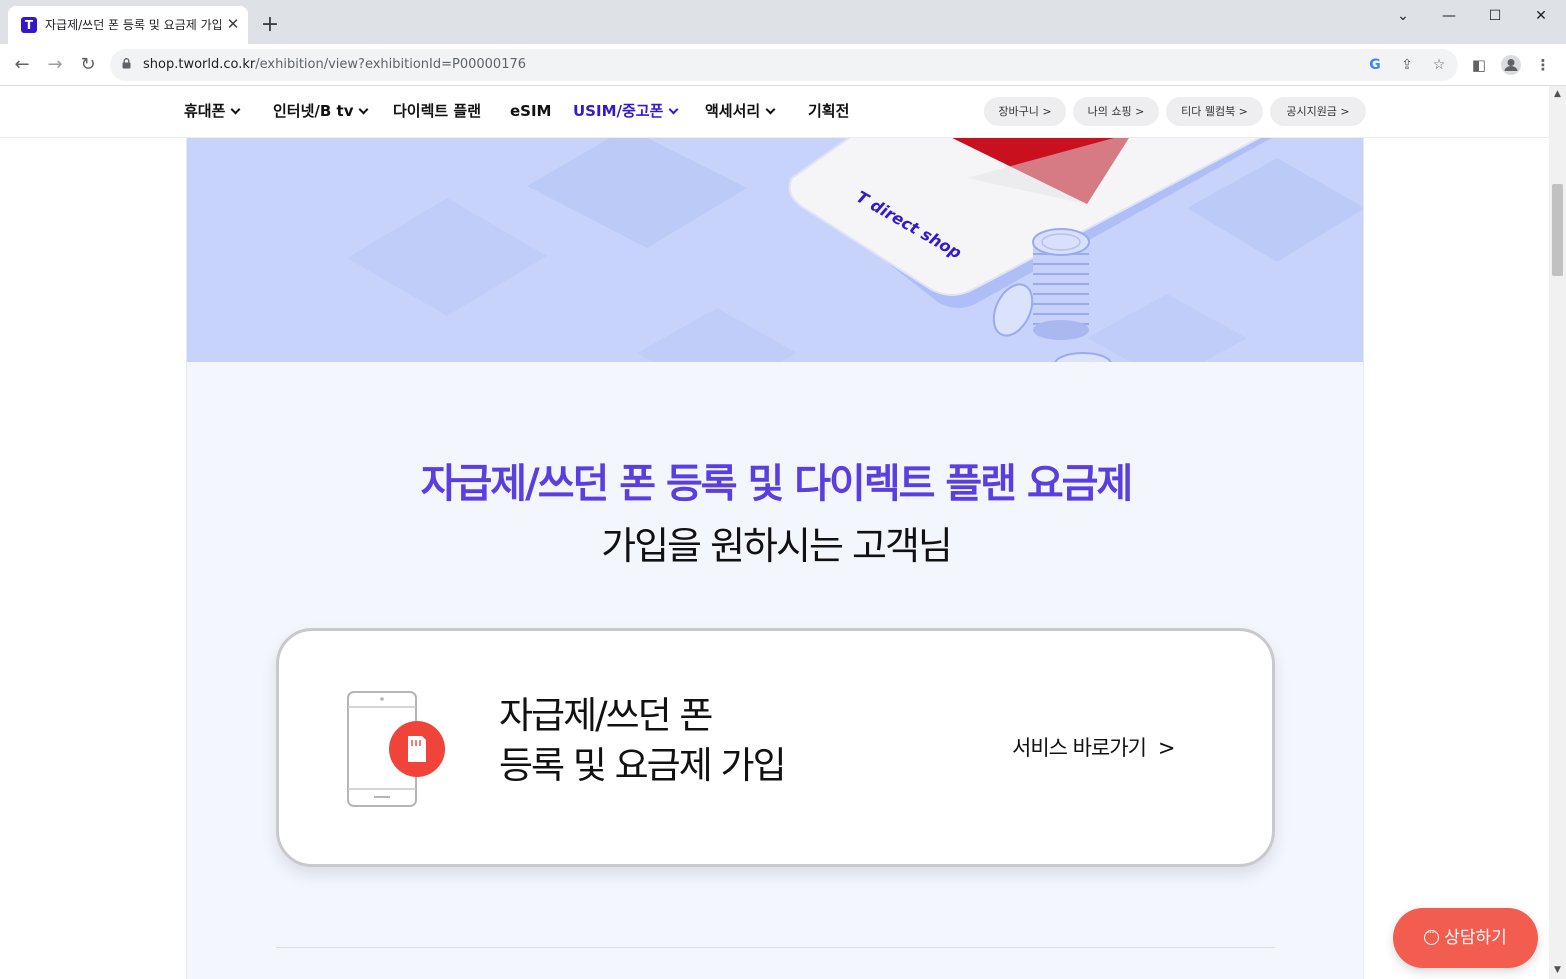 Image resolution: width=1566 pixels, height=979 pixels. Describe the element at coordinates (1432, 935) in the screenshot. I see `chat-bubble-icon` at that location.